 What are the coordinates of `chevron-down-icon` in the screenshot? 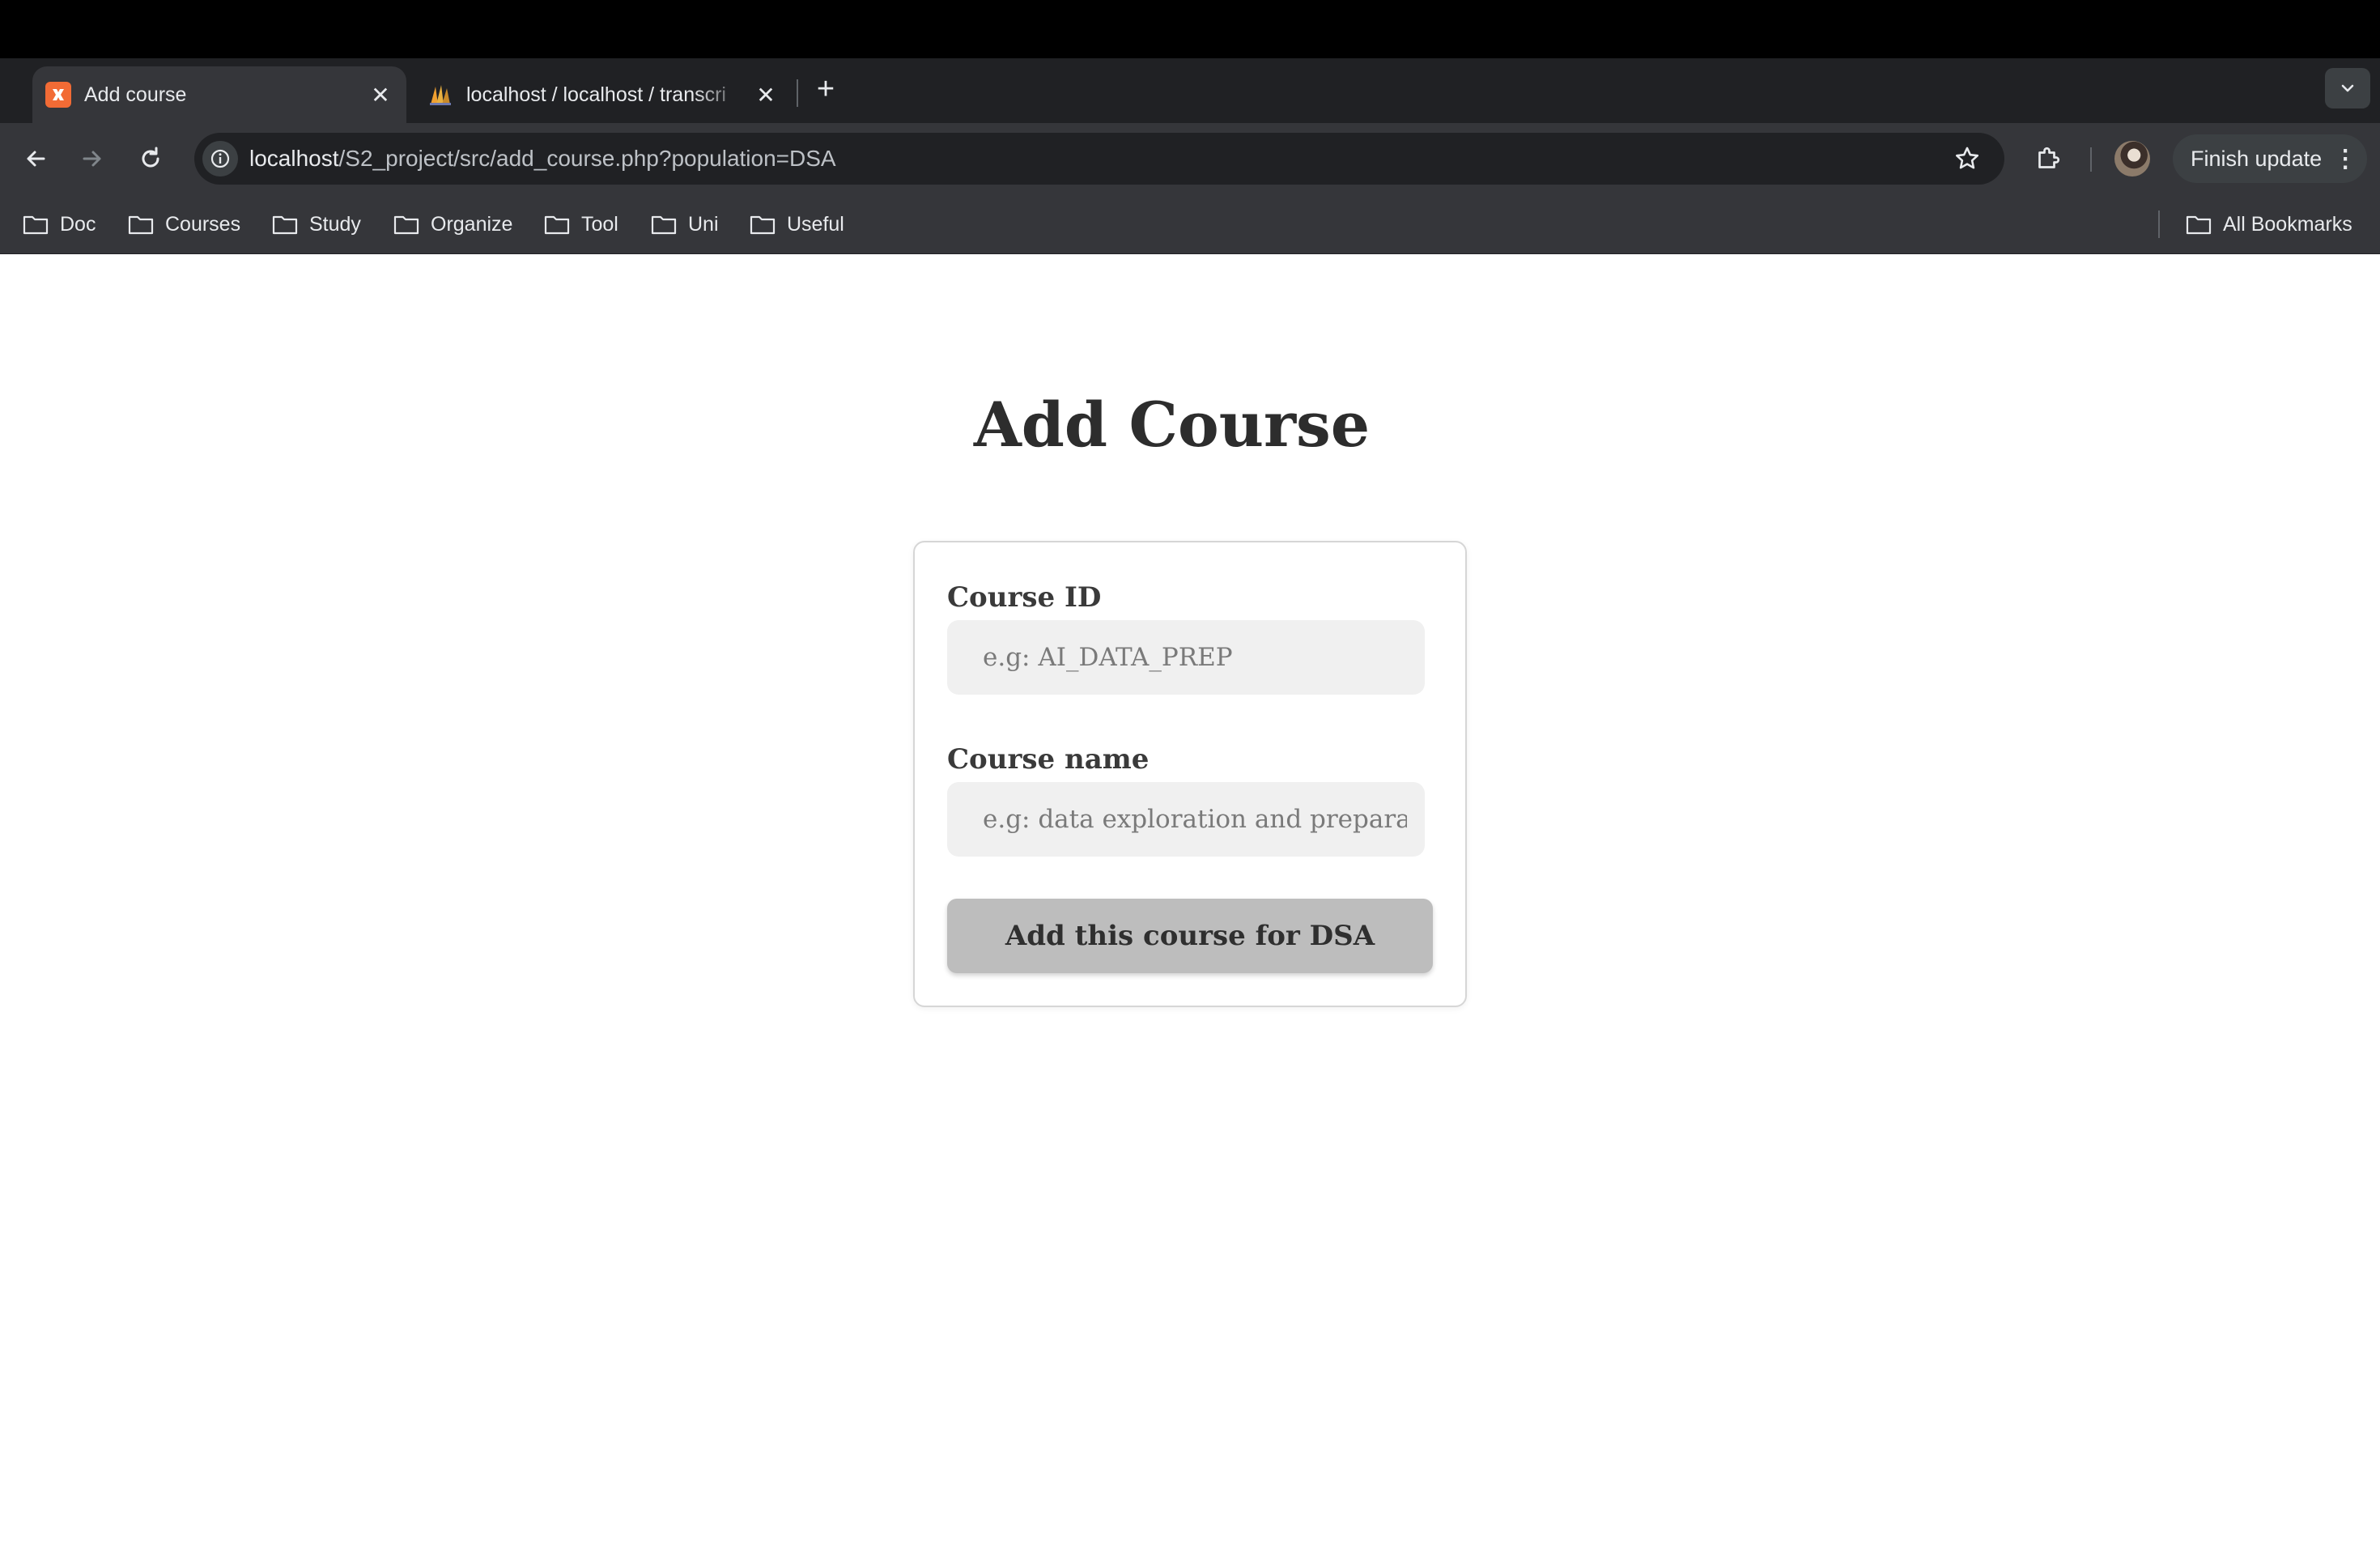 It's located at (2347, 88).